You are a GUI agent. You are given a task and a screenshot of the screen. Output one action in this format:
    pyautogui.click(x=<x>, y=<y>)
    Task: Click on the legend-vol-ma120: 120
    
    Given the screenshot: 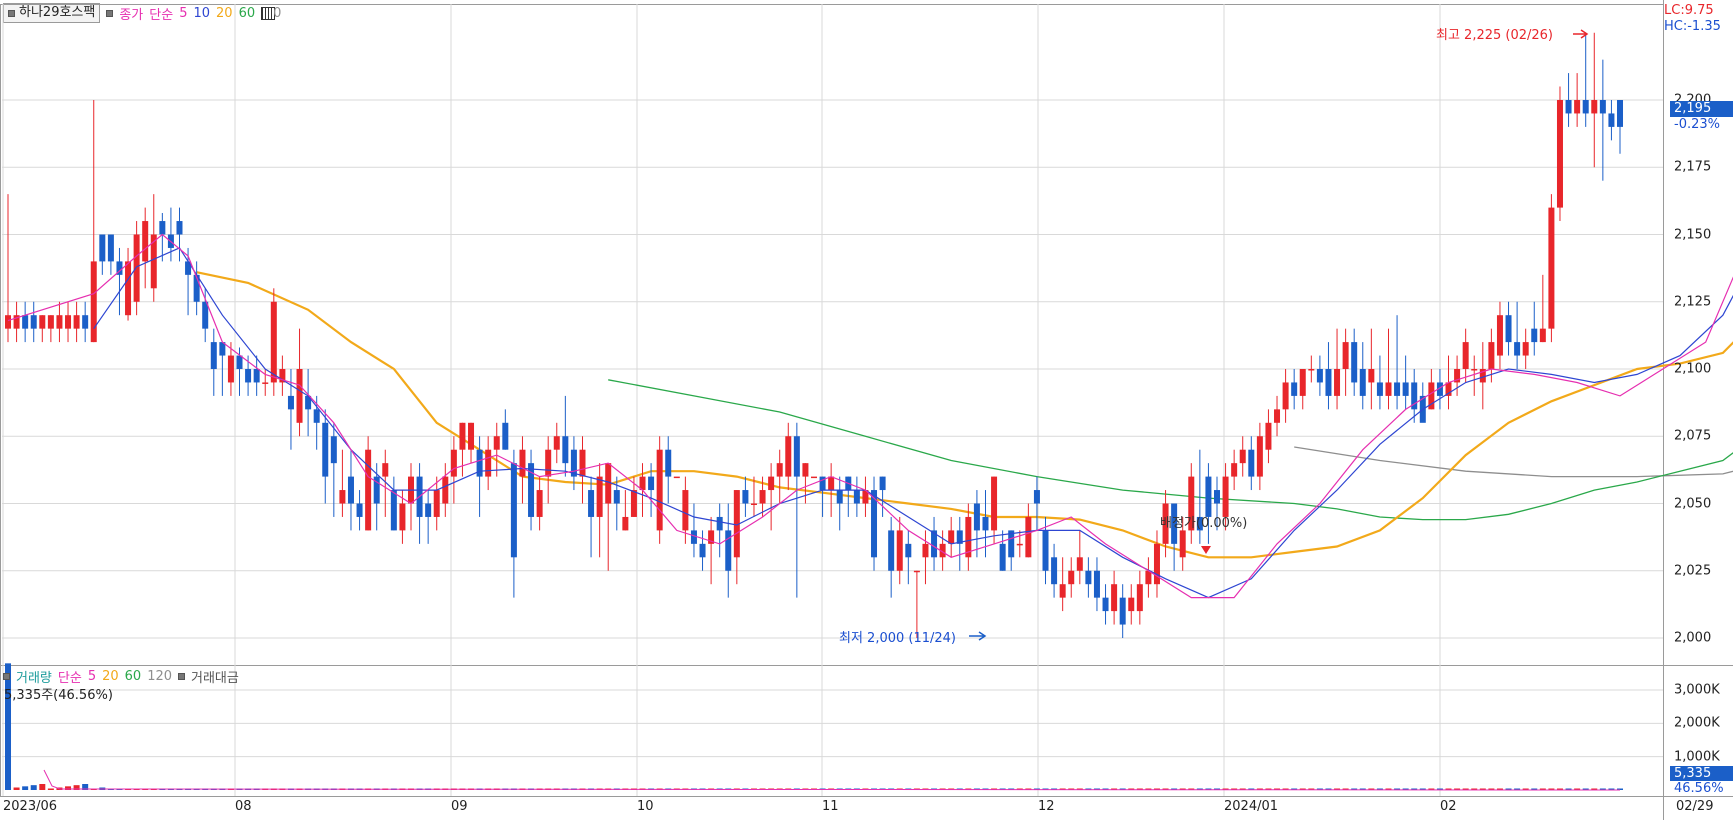 What is the action you would take?
    pyautogui.click(x=159, y=676)
    